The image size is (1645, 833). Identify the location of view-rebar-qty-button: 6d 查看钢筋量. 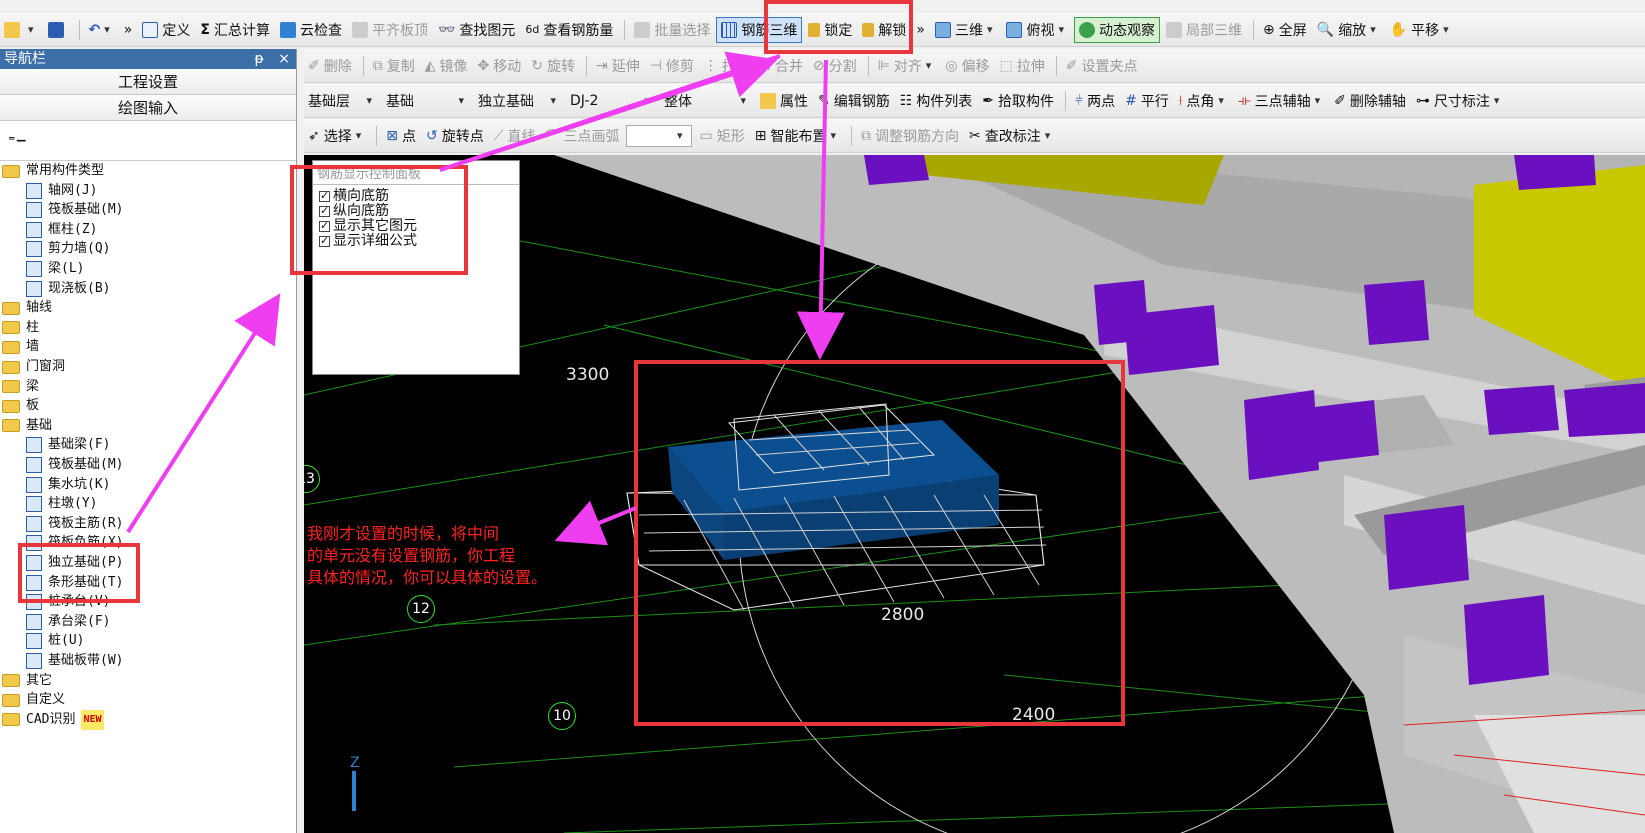
(569, 30).